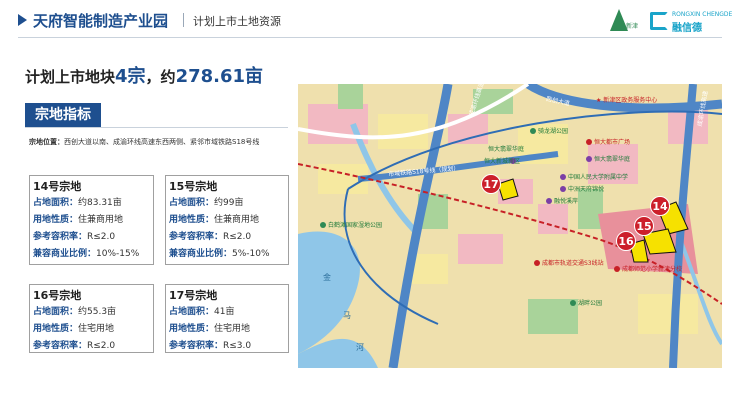 The image size is (740, 417). What do you see at coordinates (370, 37) in the screenshot?
I see `header-divider` at bounding box center [370, 37].